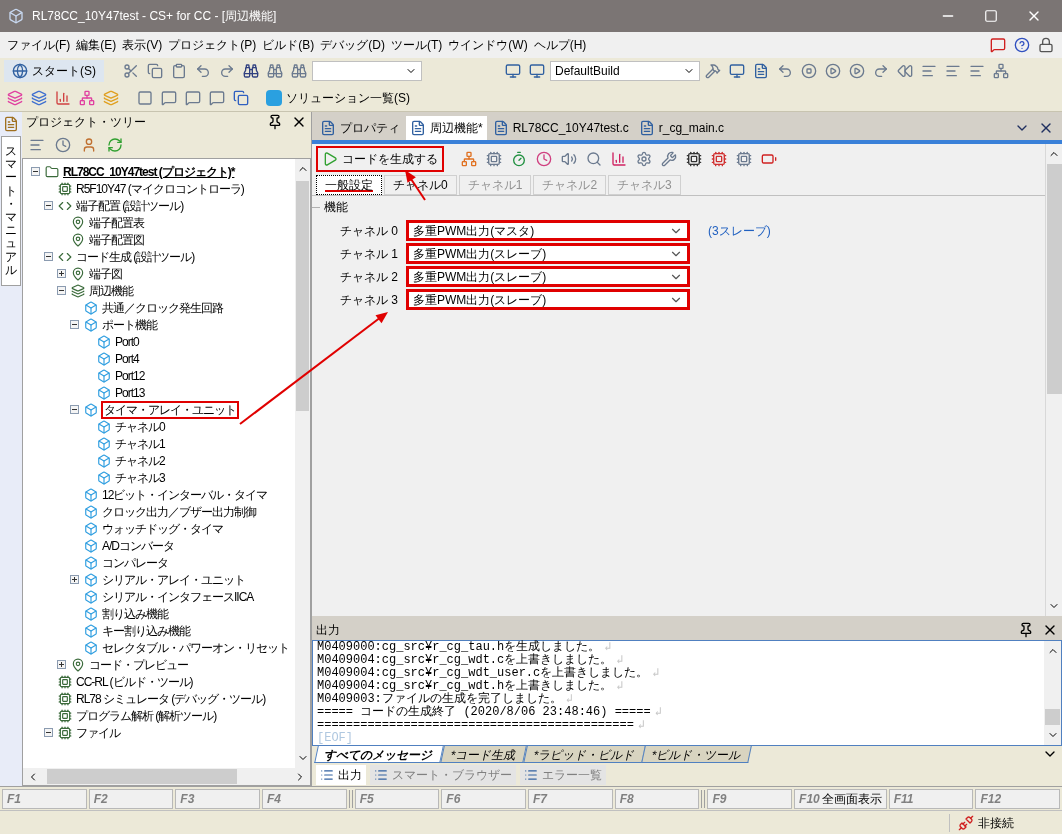  What do you see at coordinates (138, 545) in the screenshot?
I see `tree-item: A/Dコンバータ` at bounding box center [138, 545].